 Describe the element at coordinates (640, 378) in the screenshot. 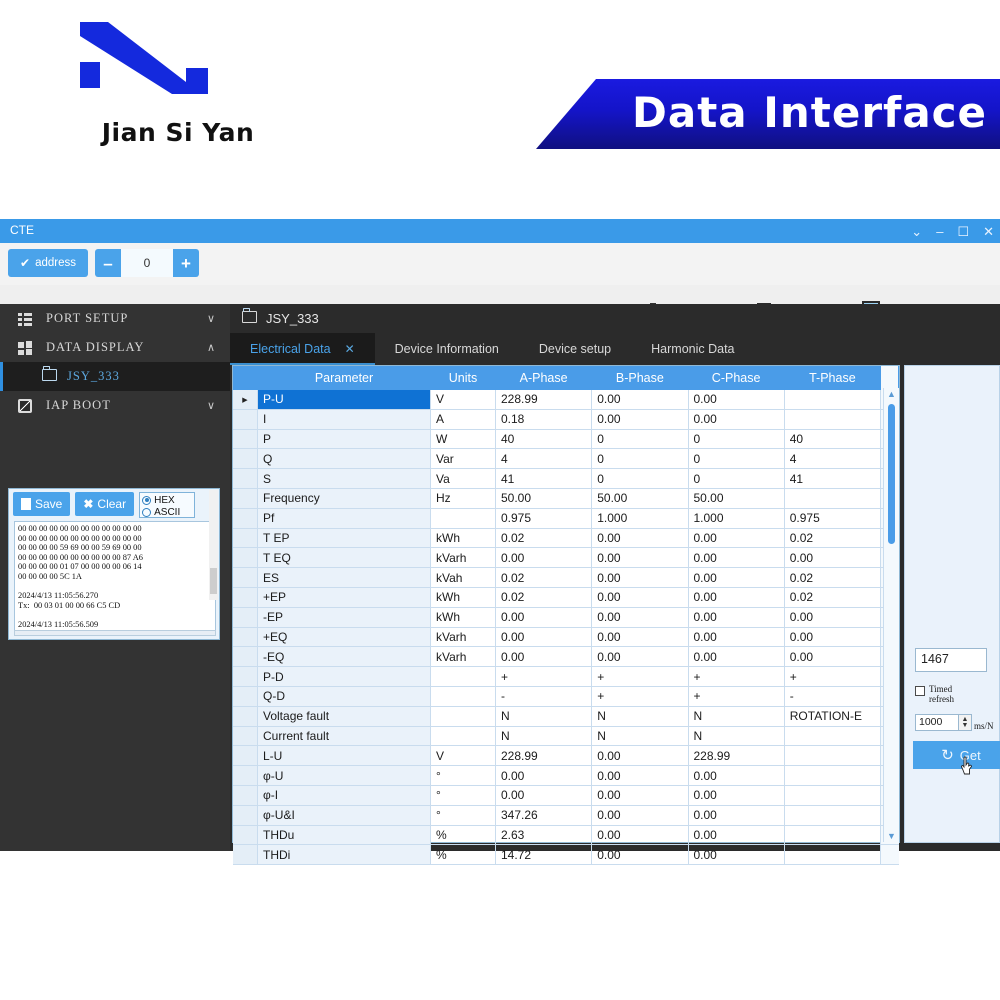

I see `column-header-b-phase: B-Phase` at that location.